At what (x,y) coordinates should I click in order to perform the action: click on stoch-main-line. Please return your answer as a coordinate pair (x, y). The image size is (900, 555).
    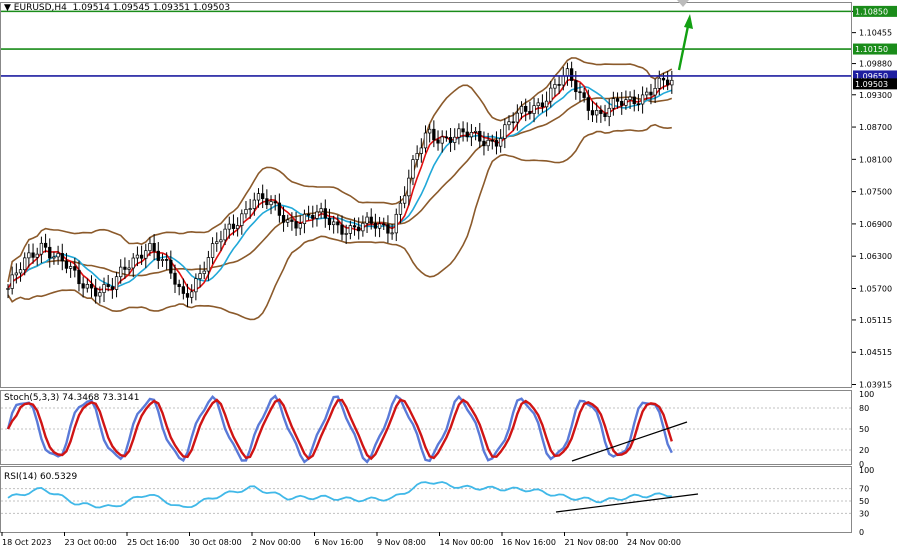
    Looking at the image, I should click on (339, 429).